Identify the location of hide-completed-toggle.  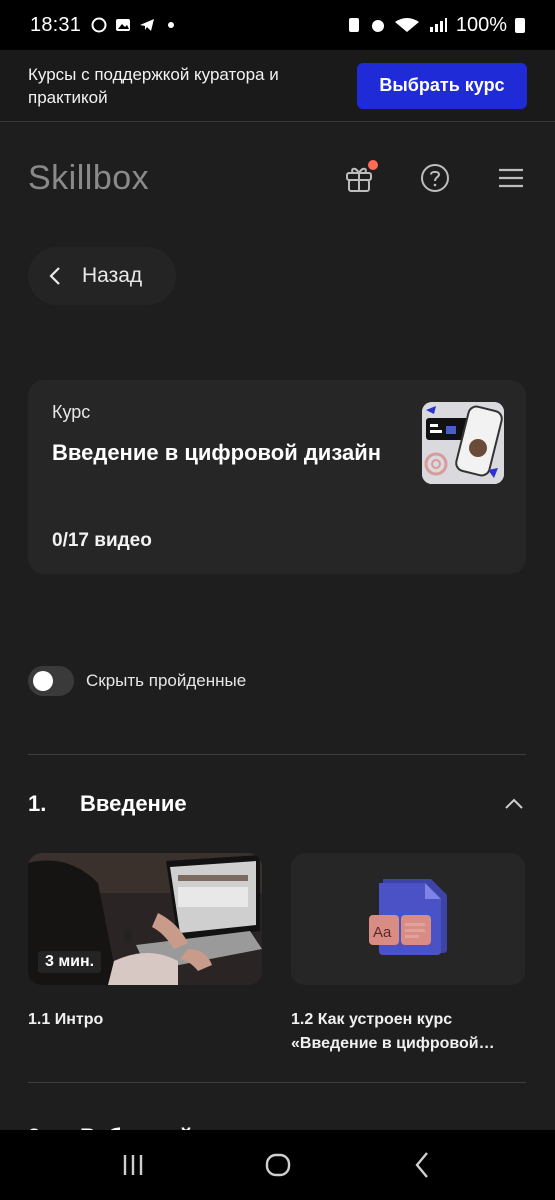
(51, 681).